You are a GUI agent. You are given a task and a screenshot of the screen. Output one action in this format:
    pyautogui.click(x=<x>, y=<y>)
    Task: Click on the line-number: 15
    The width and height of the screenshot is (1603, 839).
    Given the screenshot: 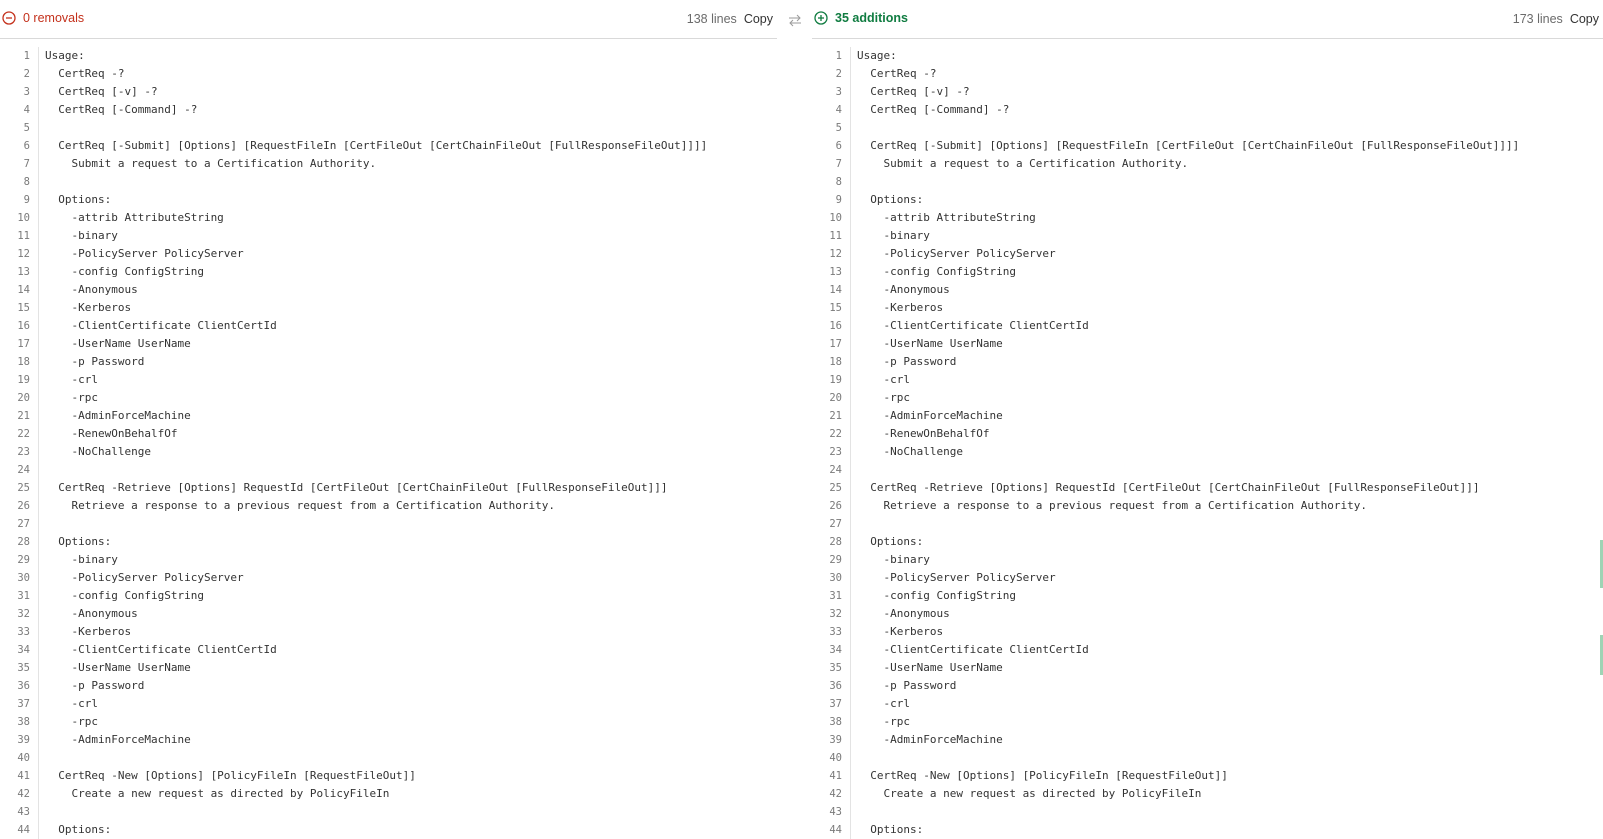 What is the action you would take?
    pyautogui.click(x=23, y=308)
    